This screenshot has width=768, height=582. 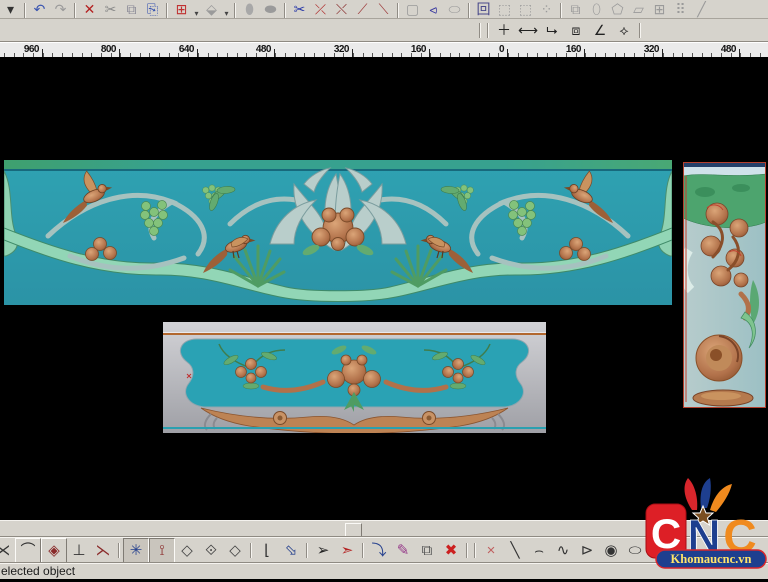 I want to click on node-cross-b-icon: ⤬, so click(x=341, y=9).